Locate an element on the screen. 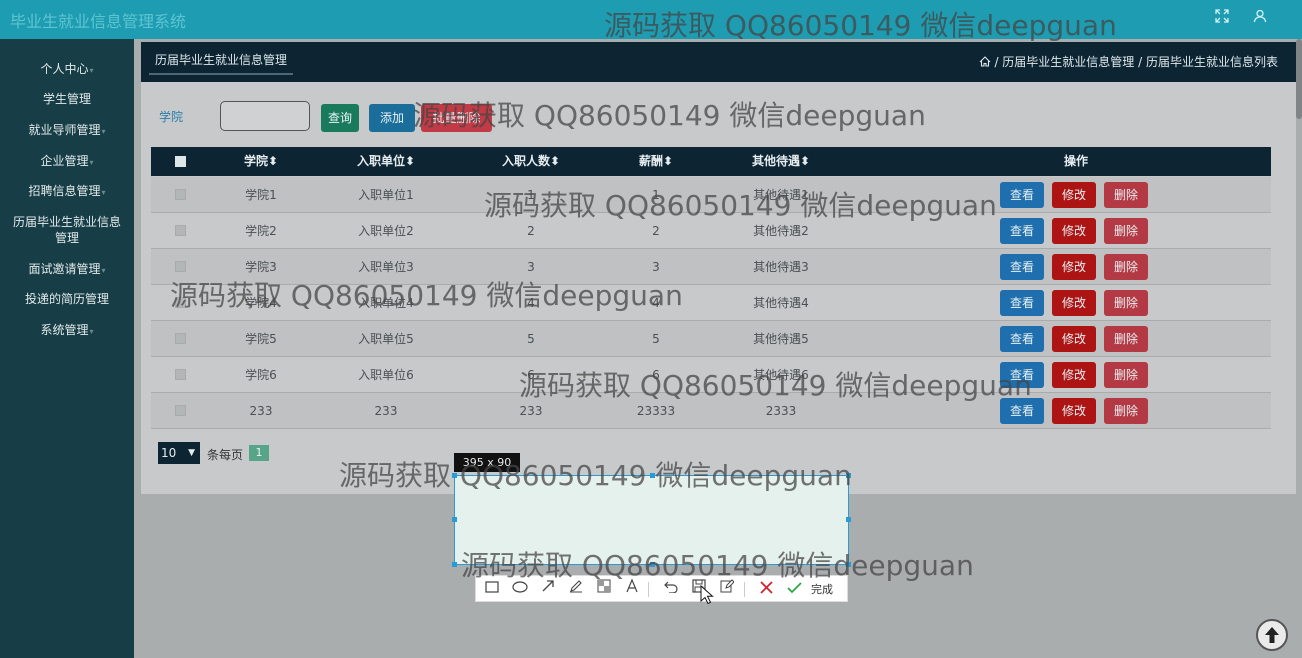  table-cell: 23333 is located at coordinates (656, 411).